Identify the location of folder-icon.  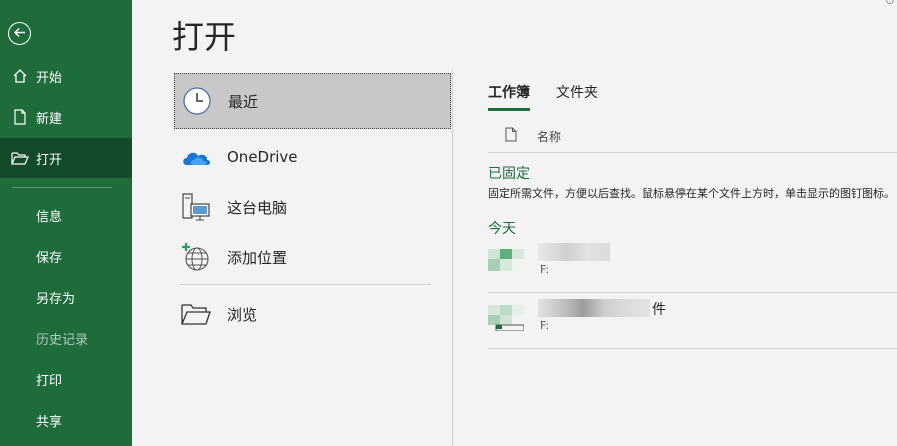
(196, 314).